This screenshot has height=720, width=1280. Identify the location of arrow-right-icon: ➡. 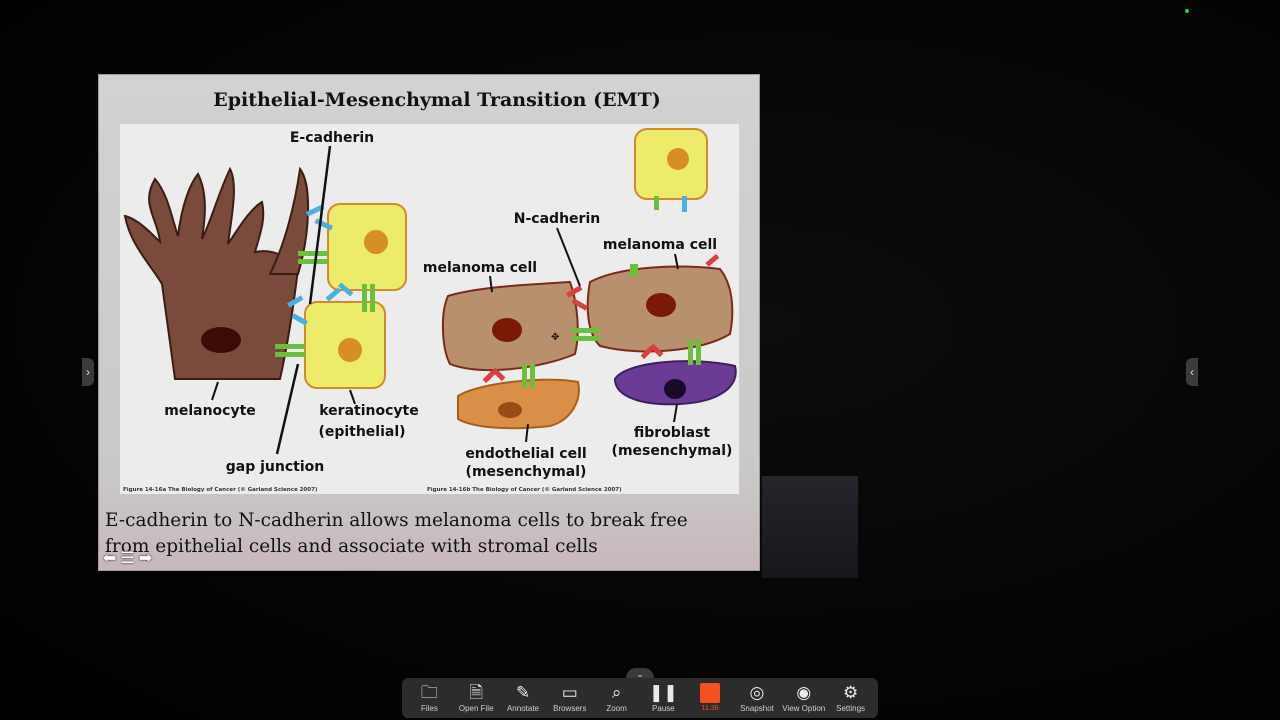
(145, 558).